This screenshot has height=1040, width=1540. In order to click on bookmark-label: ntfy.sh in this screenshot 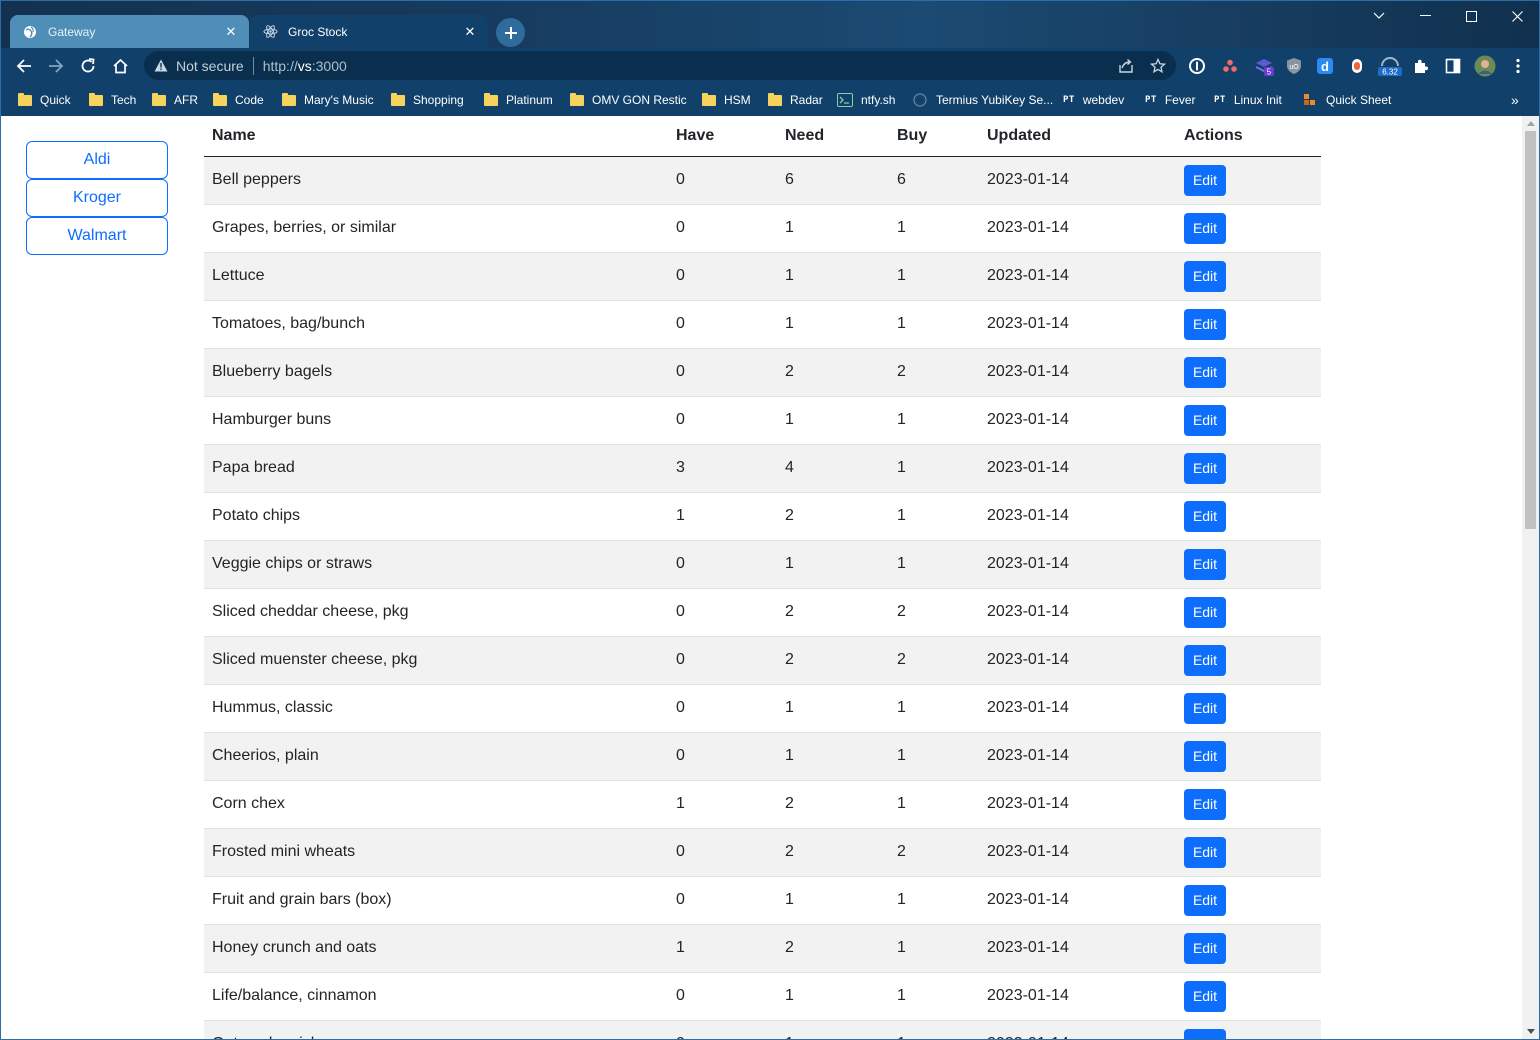, I will do `click(878, 100)`.